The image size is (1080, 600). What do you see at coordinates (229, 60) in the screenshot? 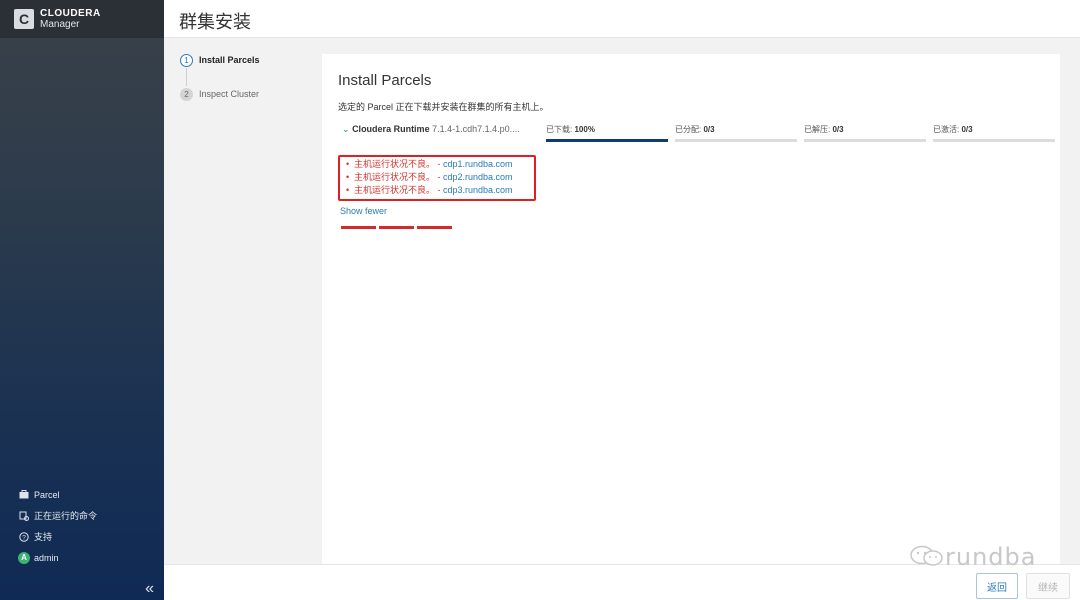
I see `step-label: Install Parcels` at bounding box center [229, 60].